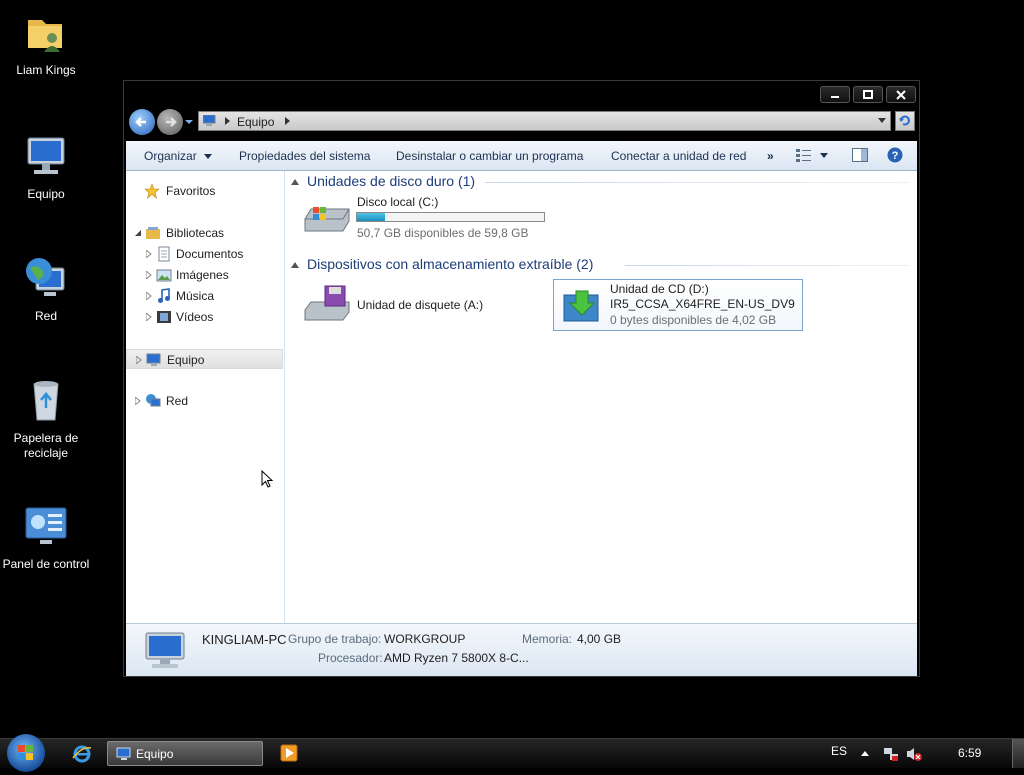 The height and width of the screenshot is (775, 1024). What do you see at coordinates (46, 194) in the screenshot?
I see `desktop-icon-label: Equipo` at bounding box center [46, 194].